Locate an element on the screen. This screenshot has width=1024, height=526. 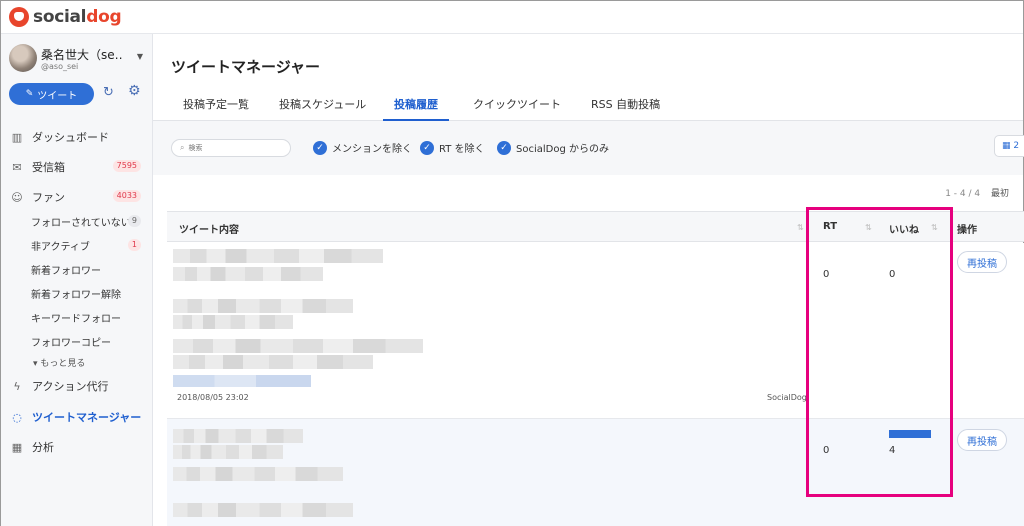
search-icon: ⌕ is located at coordinates (182, 147).